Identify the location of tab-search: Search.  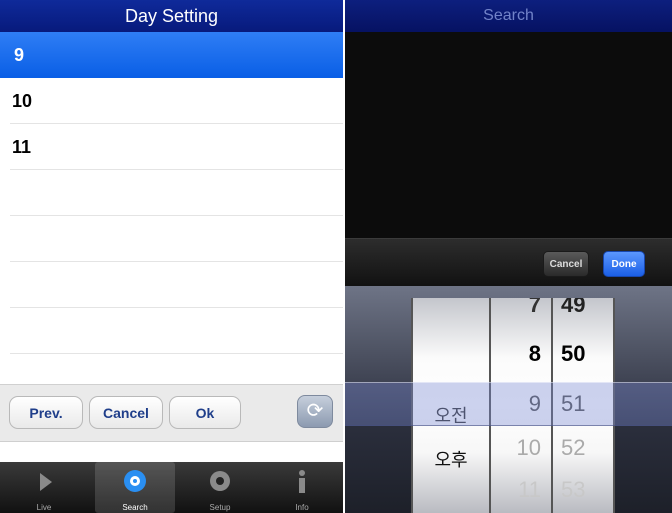
(135, 487).